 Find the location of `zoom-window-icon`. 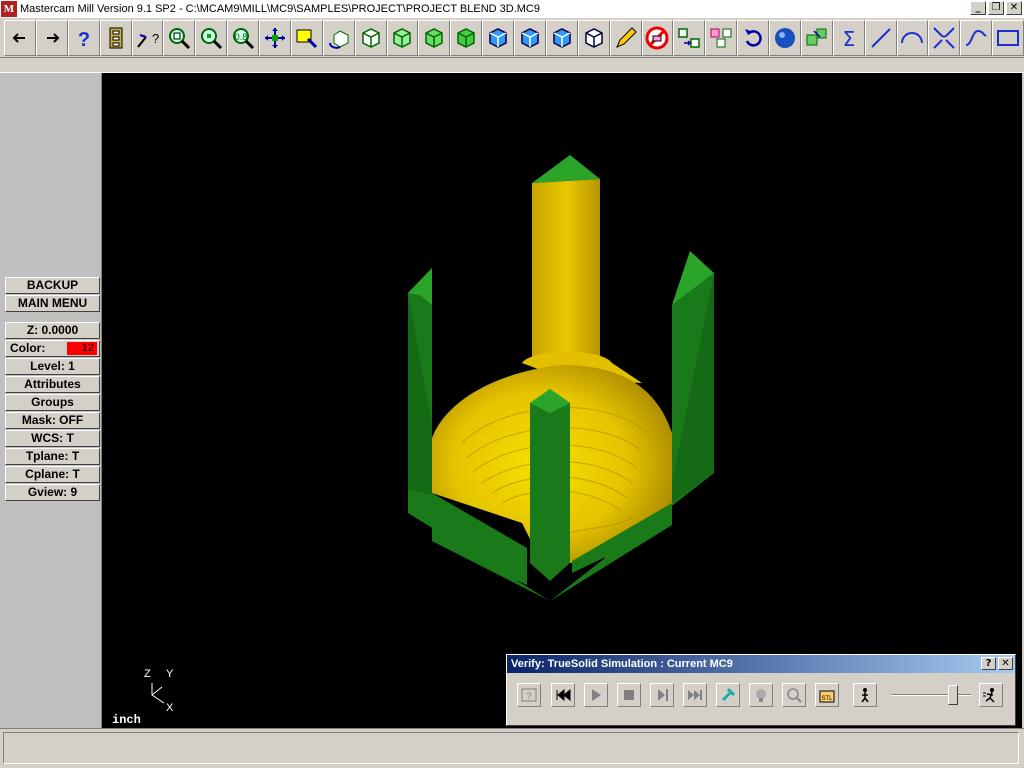

zoom-window-icon is located at coordinates (180, 38).